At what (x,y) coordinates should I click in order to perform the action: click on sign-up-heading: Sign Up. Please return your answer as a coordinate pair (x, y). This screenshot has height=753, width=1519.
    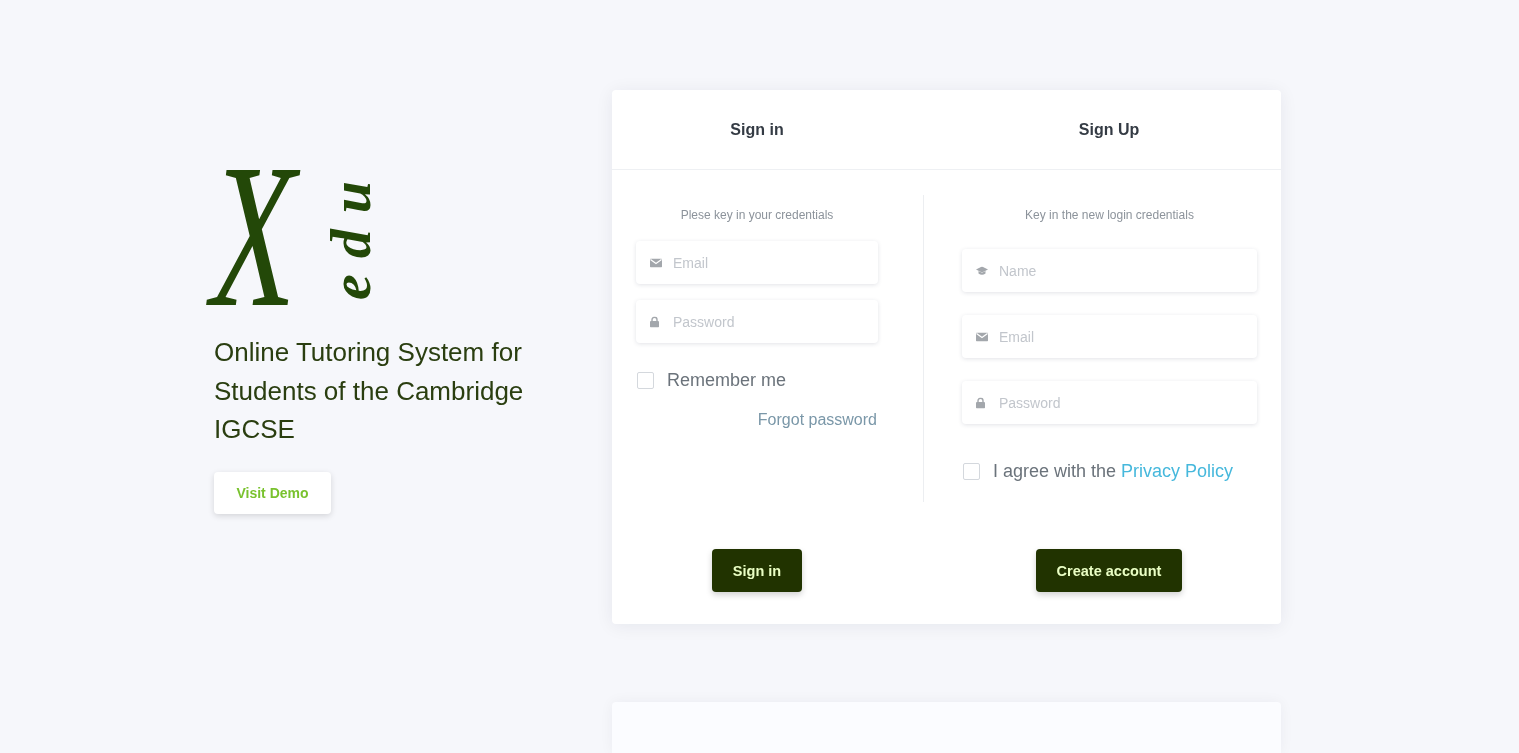
    Looking at the image, I should click on (1109, 129).